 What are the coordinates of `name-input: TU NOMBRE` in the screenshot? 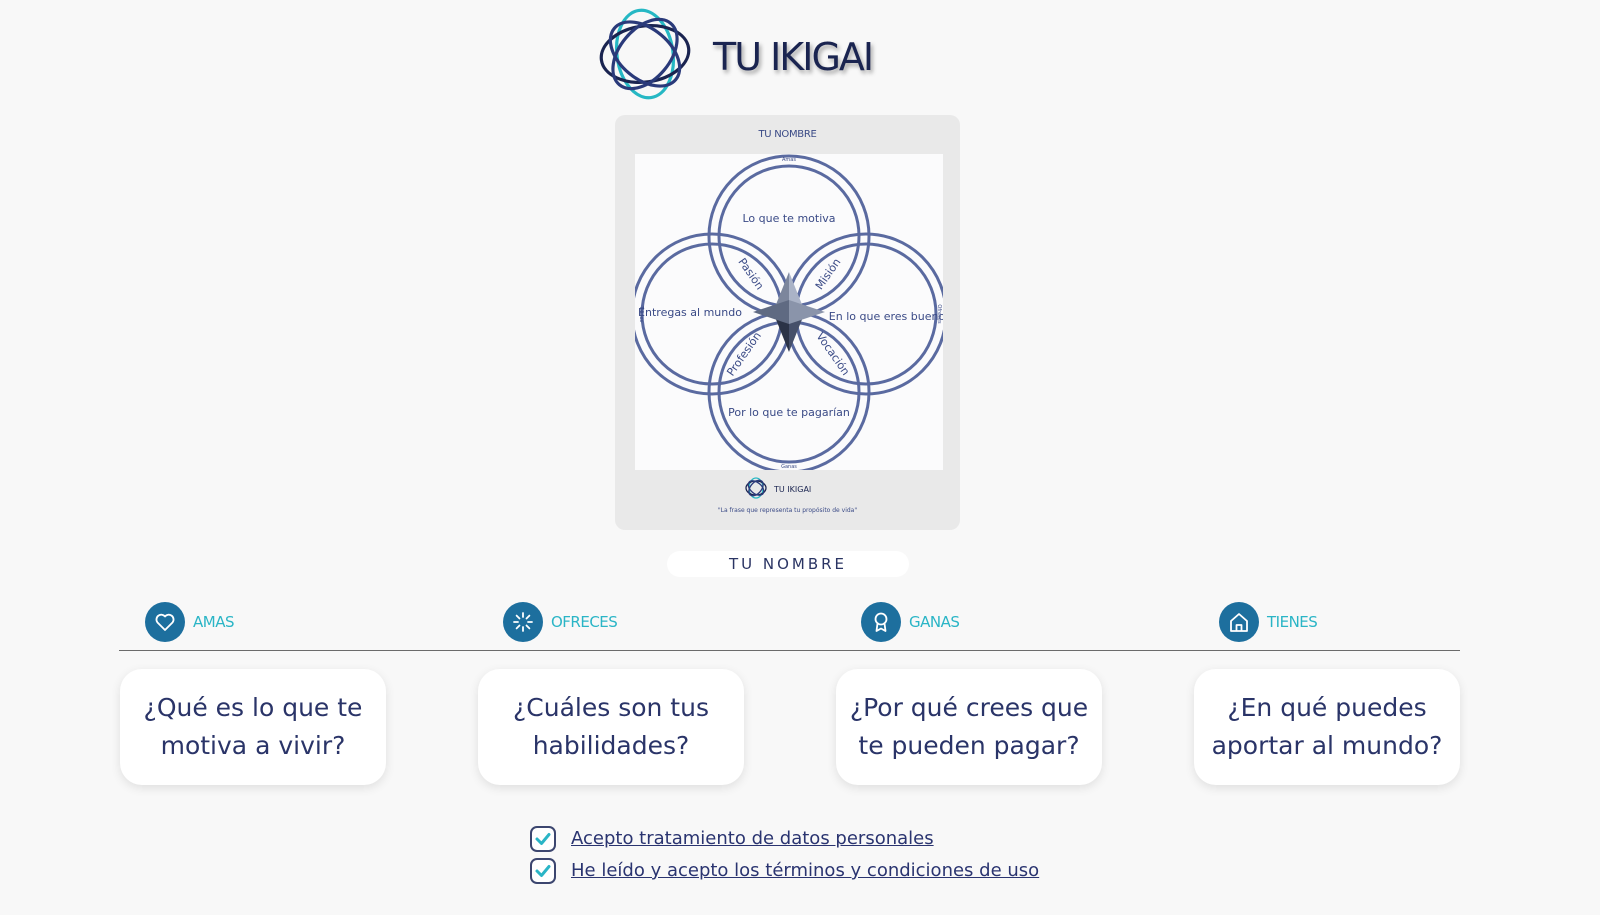 It's located at (788, 564).